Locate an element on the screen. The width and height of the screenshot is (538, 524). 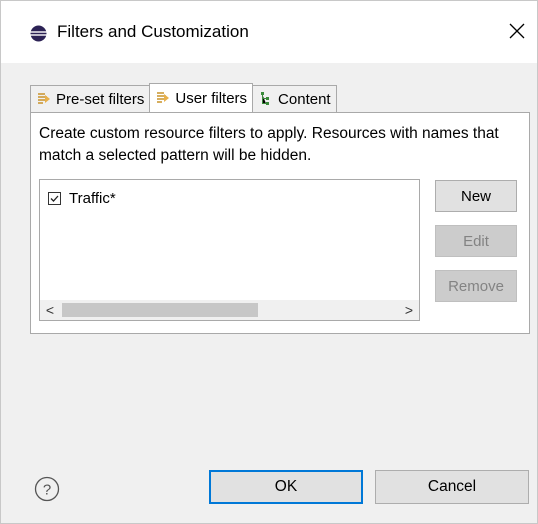
tab-user-filters: User filters is located at coordinates (201, 97).